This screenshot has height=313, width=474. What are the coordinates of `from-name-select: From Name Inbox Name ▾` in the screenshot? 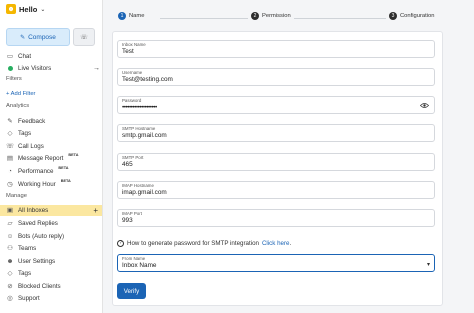 It's located at (276, 263).